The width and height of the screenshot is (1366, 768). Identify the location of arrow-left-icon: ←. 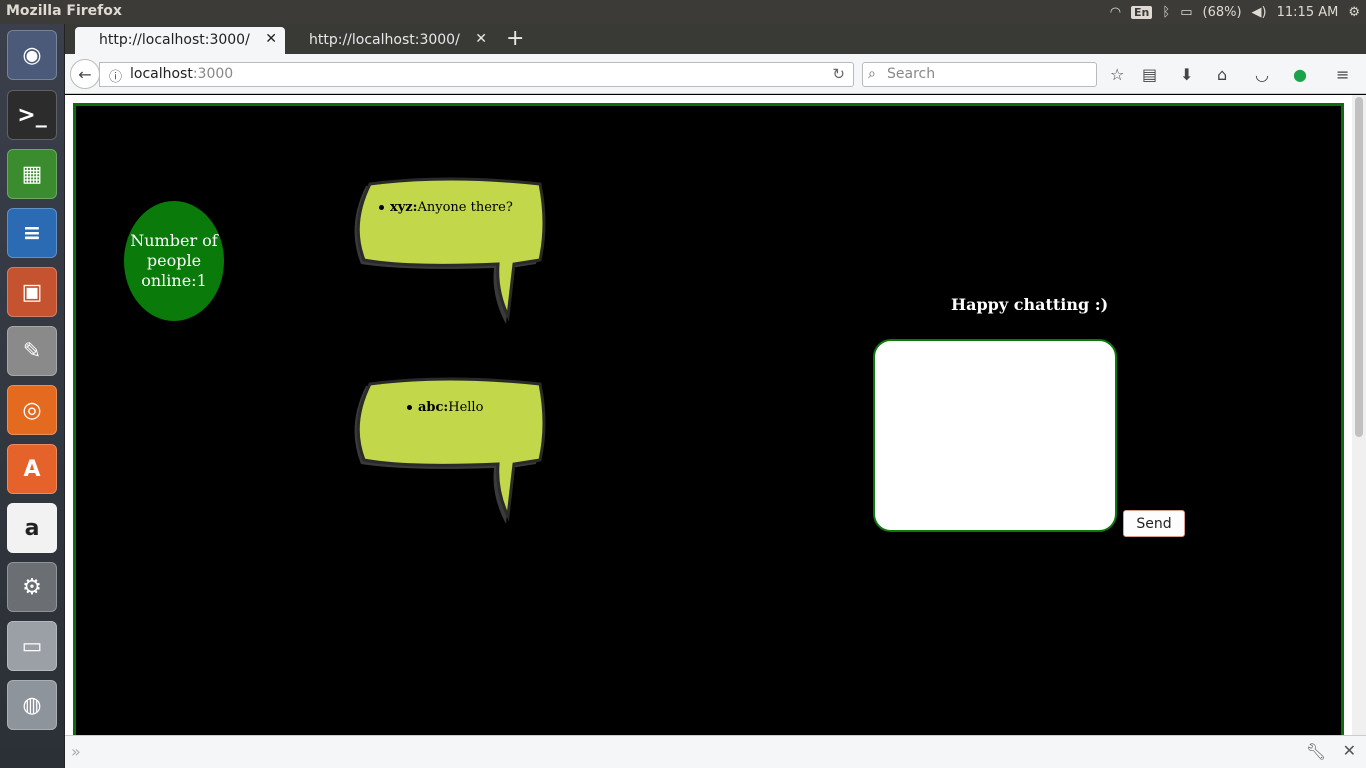
(85, 74).